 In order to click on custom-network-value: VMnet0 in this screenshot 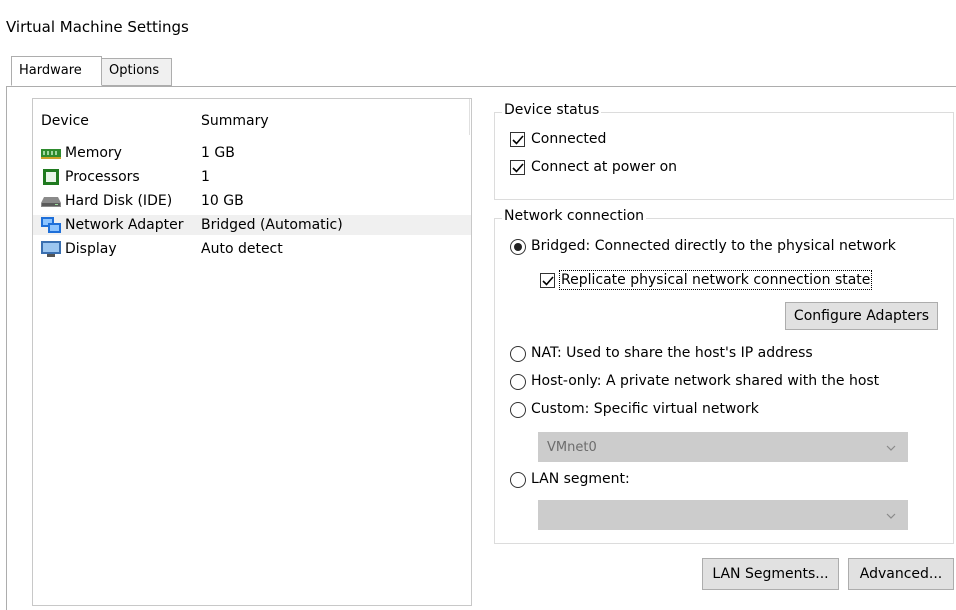, I will do `click(572, 447)`.